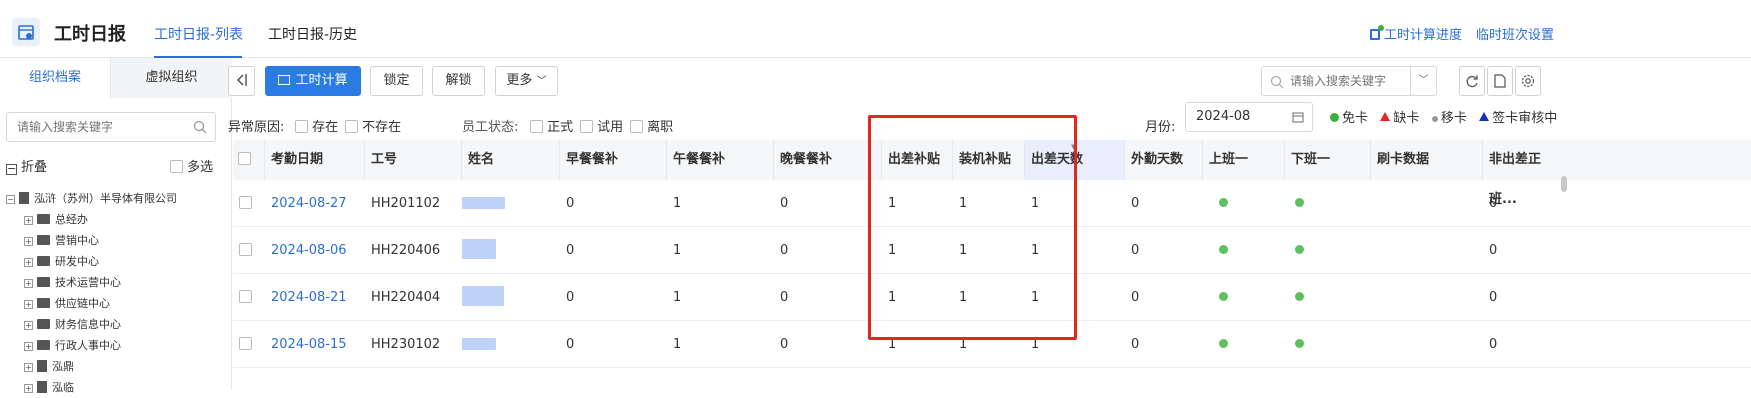 The height and width of the screenshot is (398, 1751). Describe the element at coordinates (306, 297) in the screenshot. I see `cell-date: 2024-08-21` at that location.